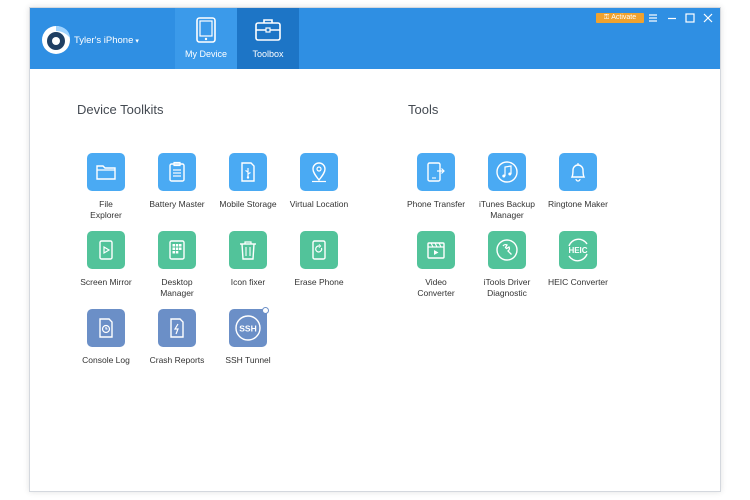  I want to click on folder-icon, so click(106, 172).